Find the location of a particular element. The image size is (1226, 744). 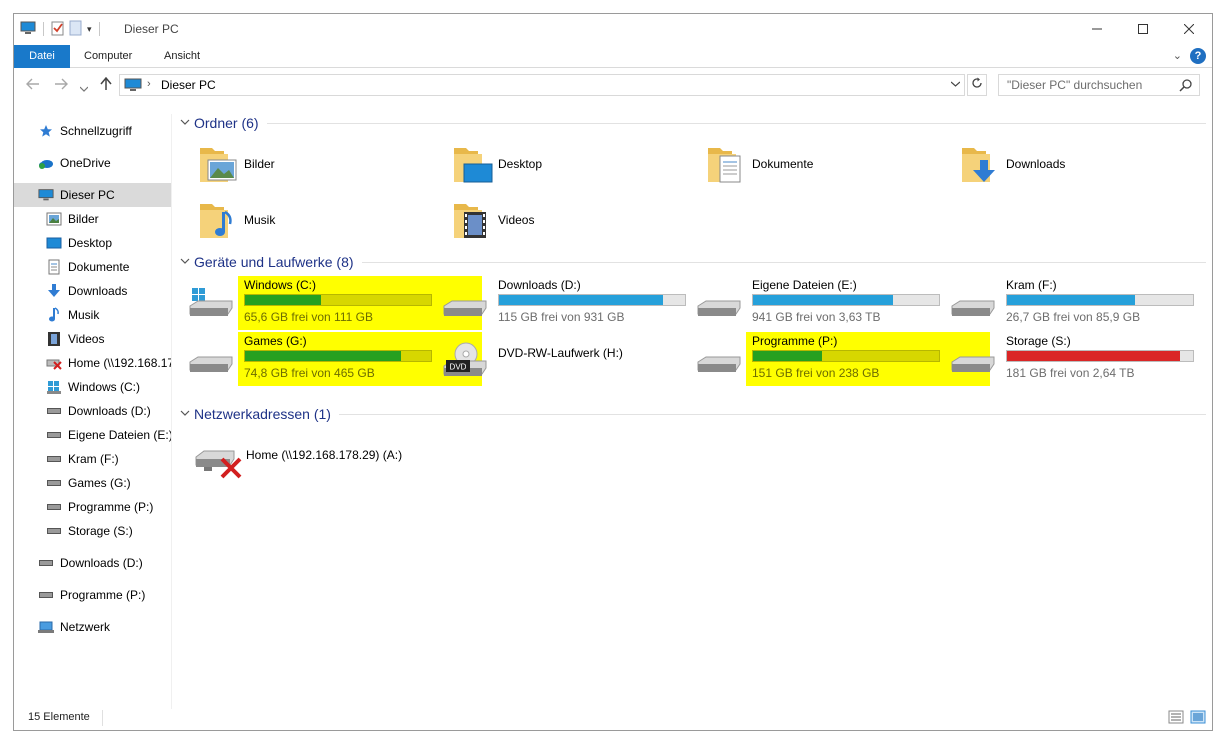

sidebar-item-downloads: Downloads is located at coordinates (92, 291).